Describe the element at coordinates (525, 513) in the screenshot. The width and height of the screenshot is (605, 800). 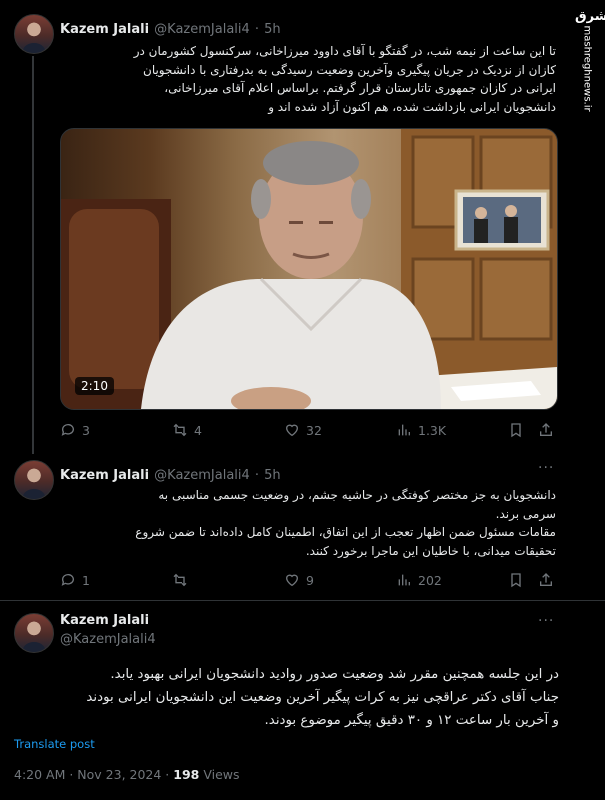
I see `text-line: سرمی برند.` at that location.